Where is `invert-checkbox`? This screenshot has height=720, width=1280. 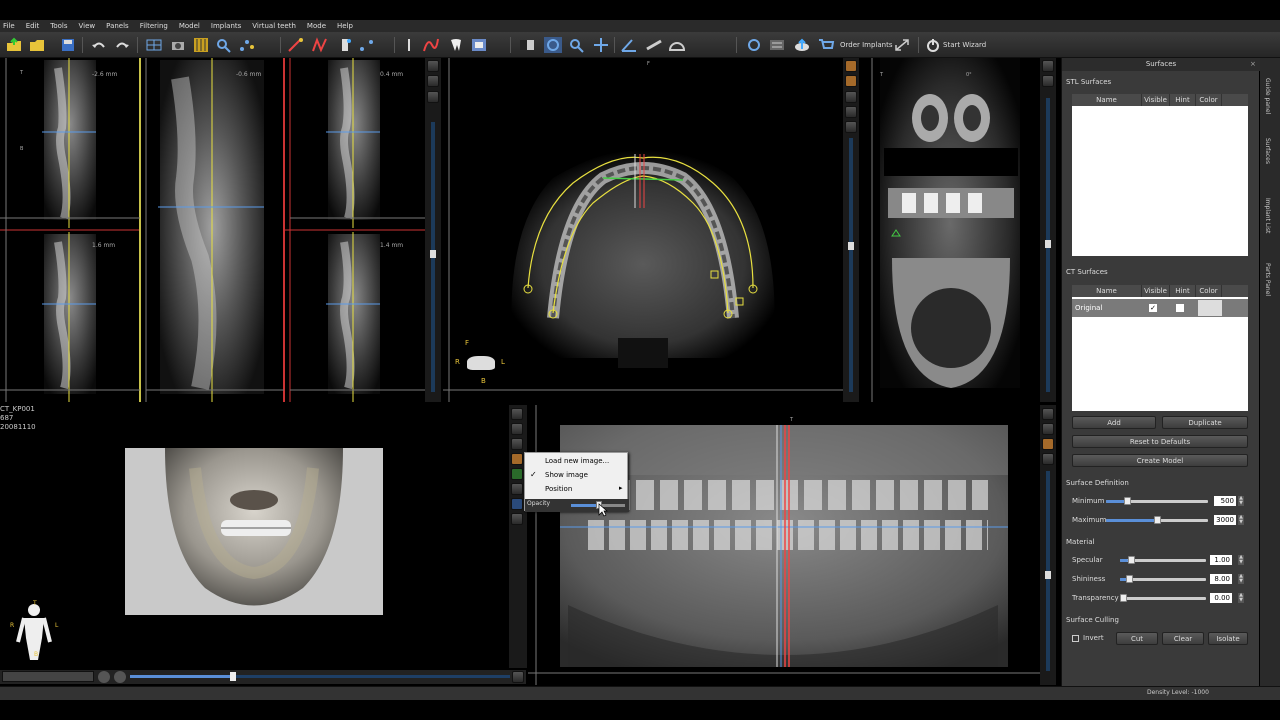 invert-checkbox is located at coordinates (1075, 638).